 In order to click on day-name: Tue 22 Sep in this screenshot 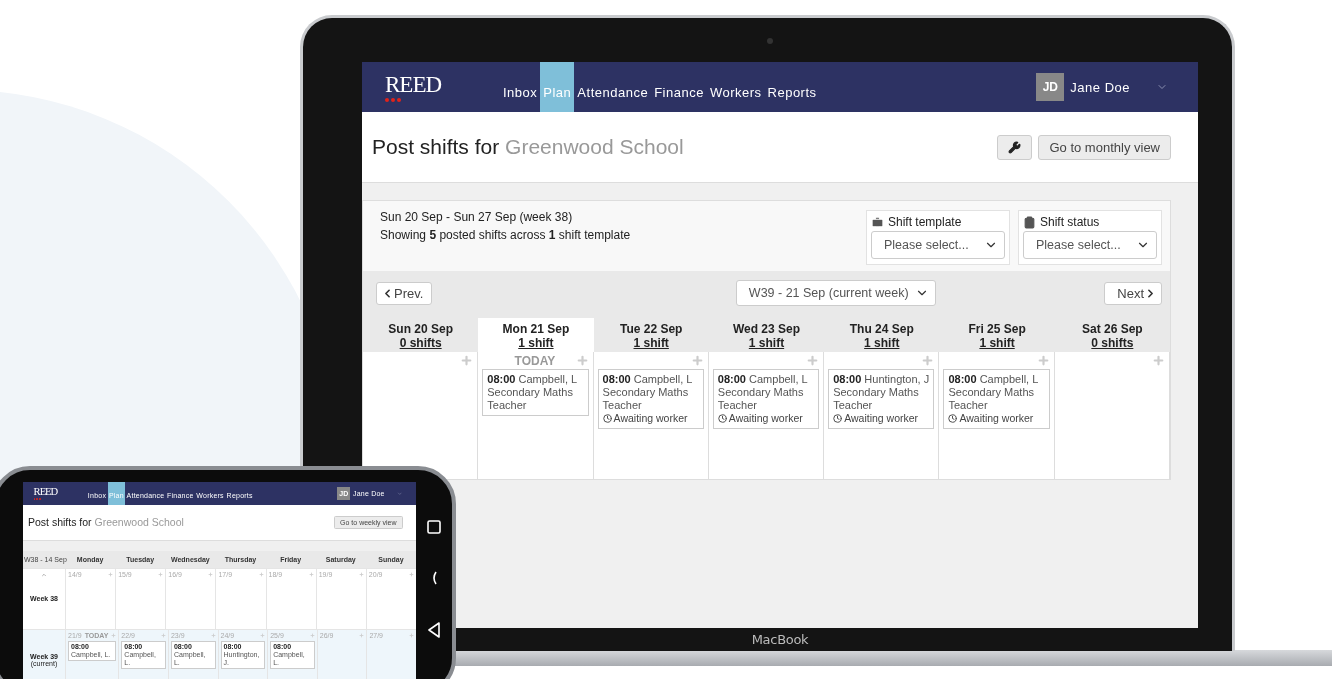, I will do `click(651, 329)`.